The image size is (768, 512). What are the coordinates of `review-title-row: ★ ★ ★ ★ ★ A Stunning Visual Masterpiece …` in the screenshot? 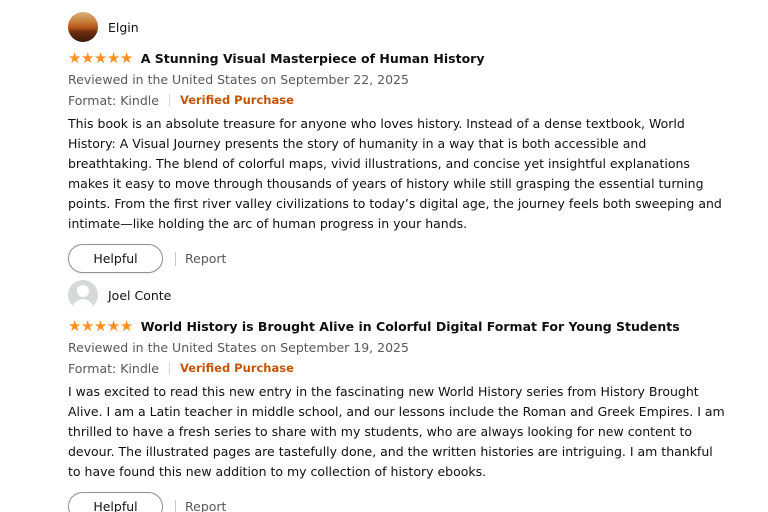 It's located at (398, 58).